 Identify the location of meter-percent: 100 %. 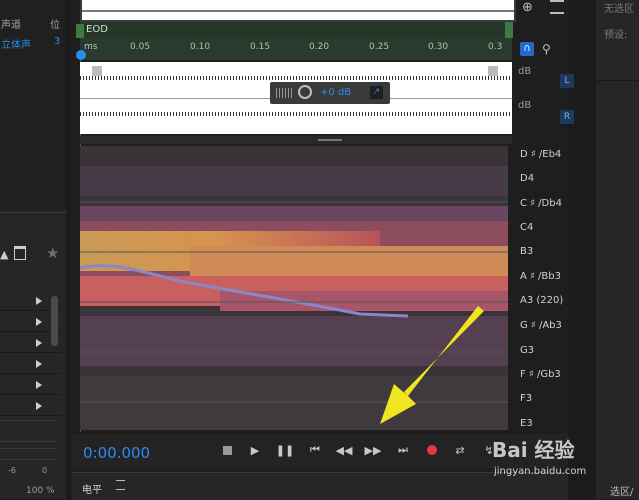
(40, 491).